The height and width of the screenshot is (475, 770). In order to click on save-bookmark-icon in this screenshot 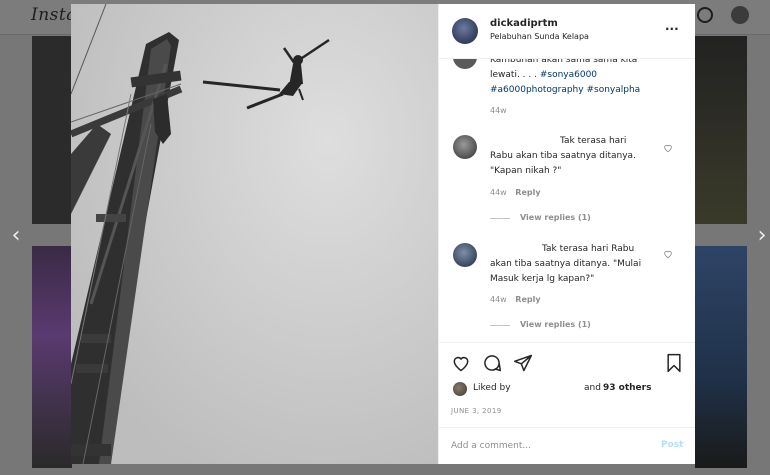, I will do `click(674, 363)`.